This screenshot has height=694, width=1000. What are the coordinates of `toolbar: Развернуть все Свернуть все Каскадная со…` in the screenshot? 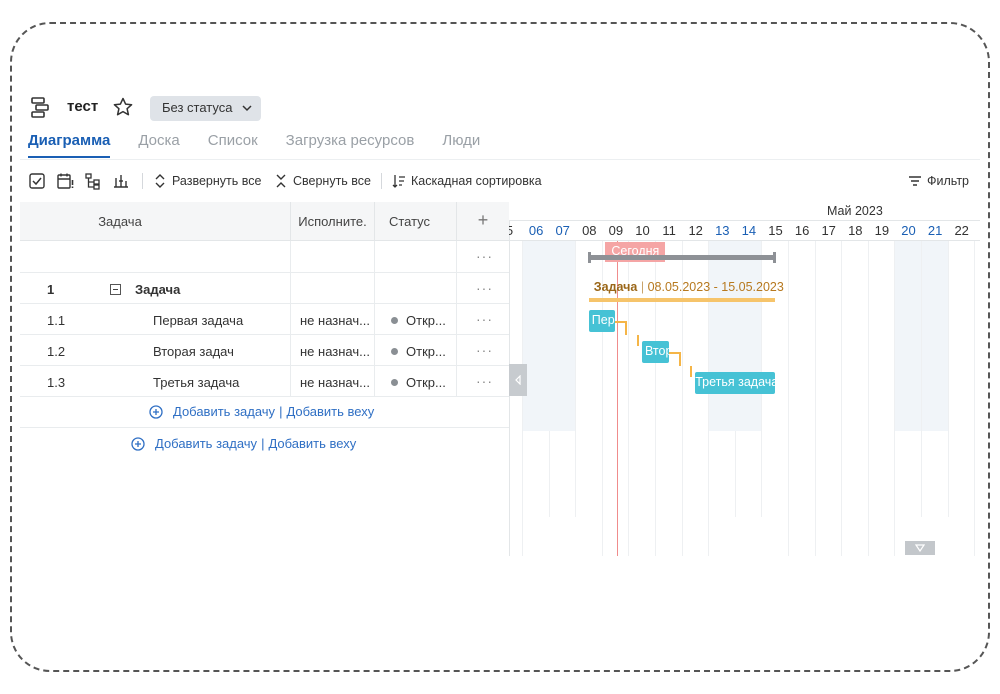 It's located at (500, 181).